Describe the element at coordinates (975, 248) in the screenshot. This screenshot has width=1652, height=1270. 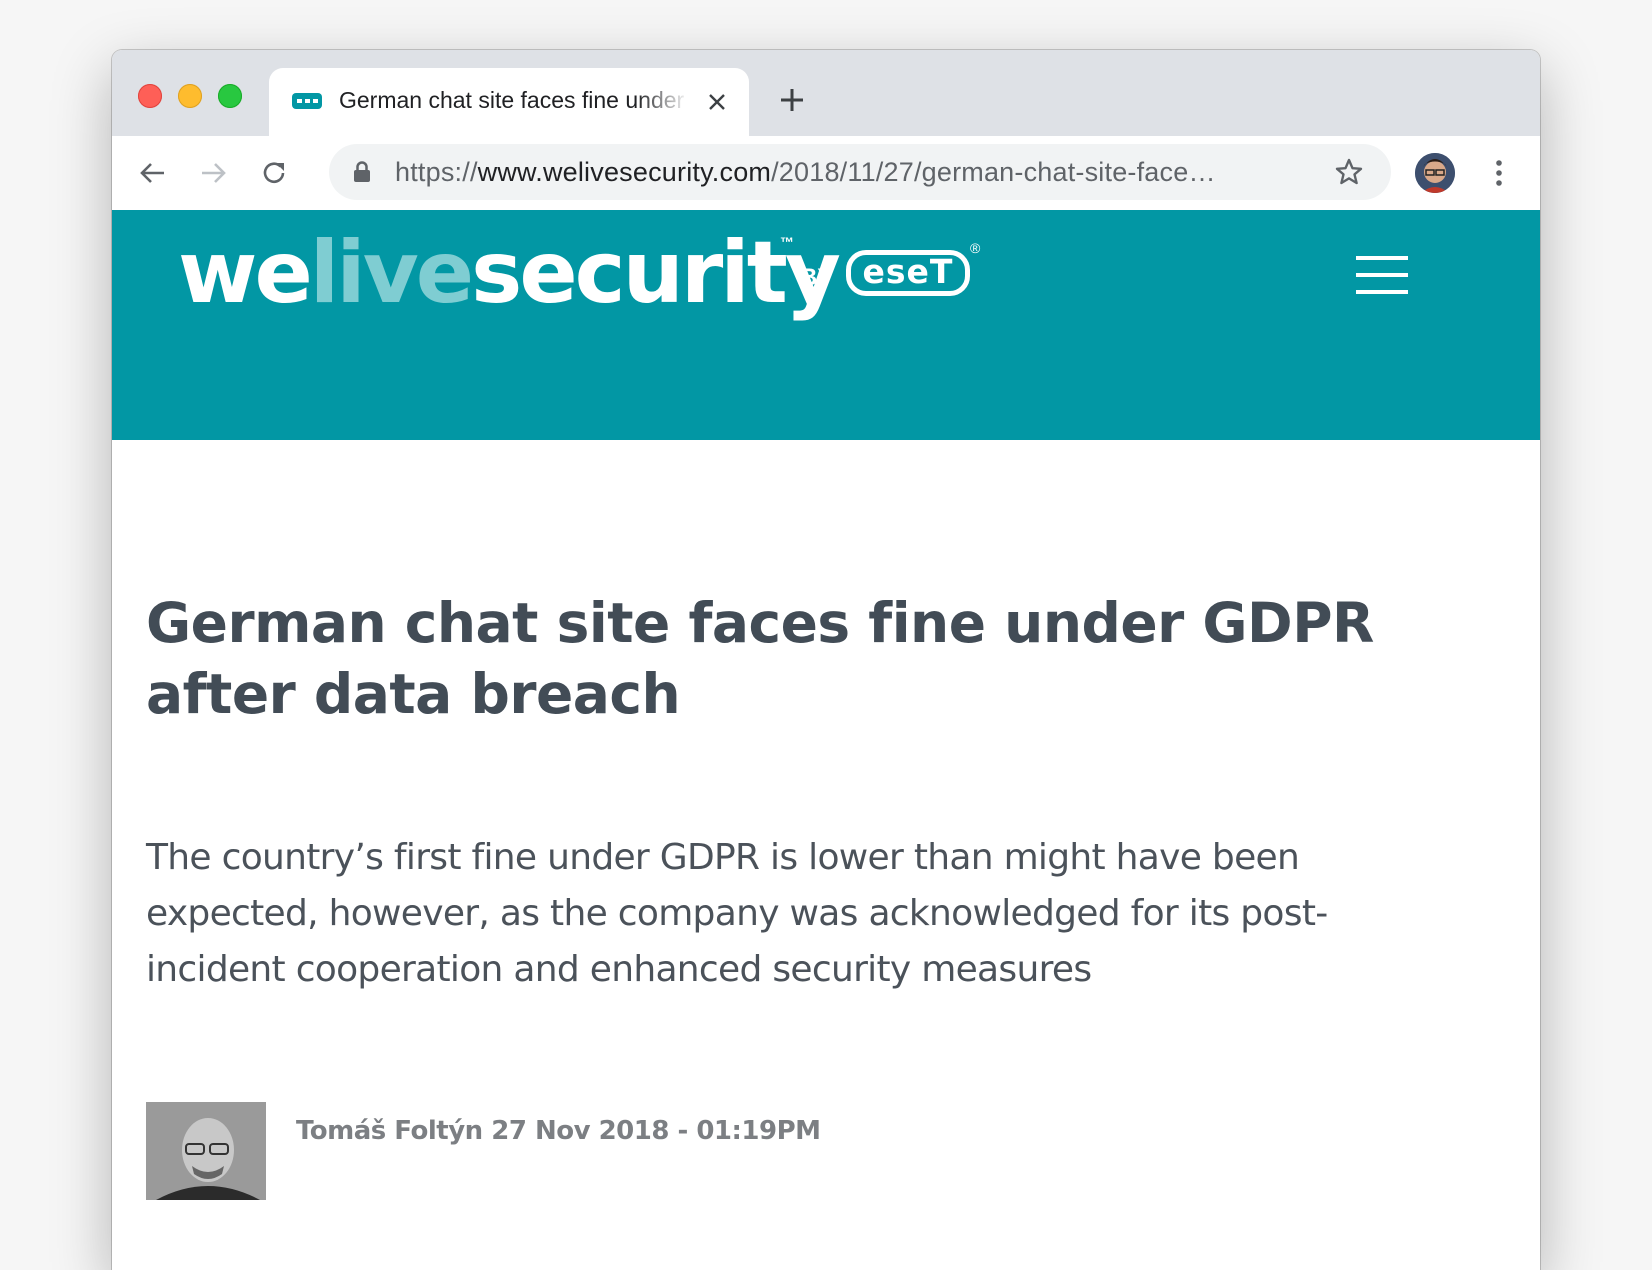
I see `registered-mark: ®` at that location.